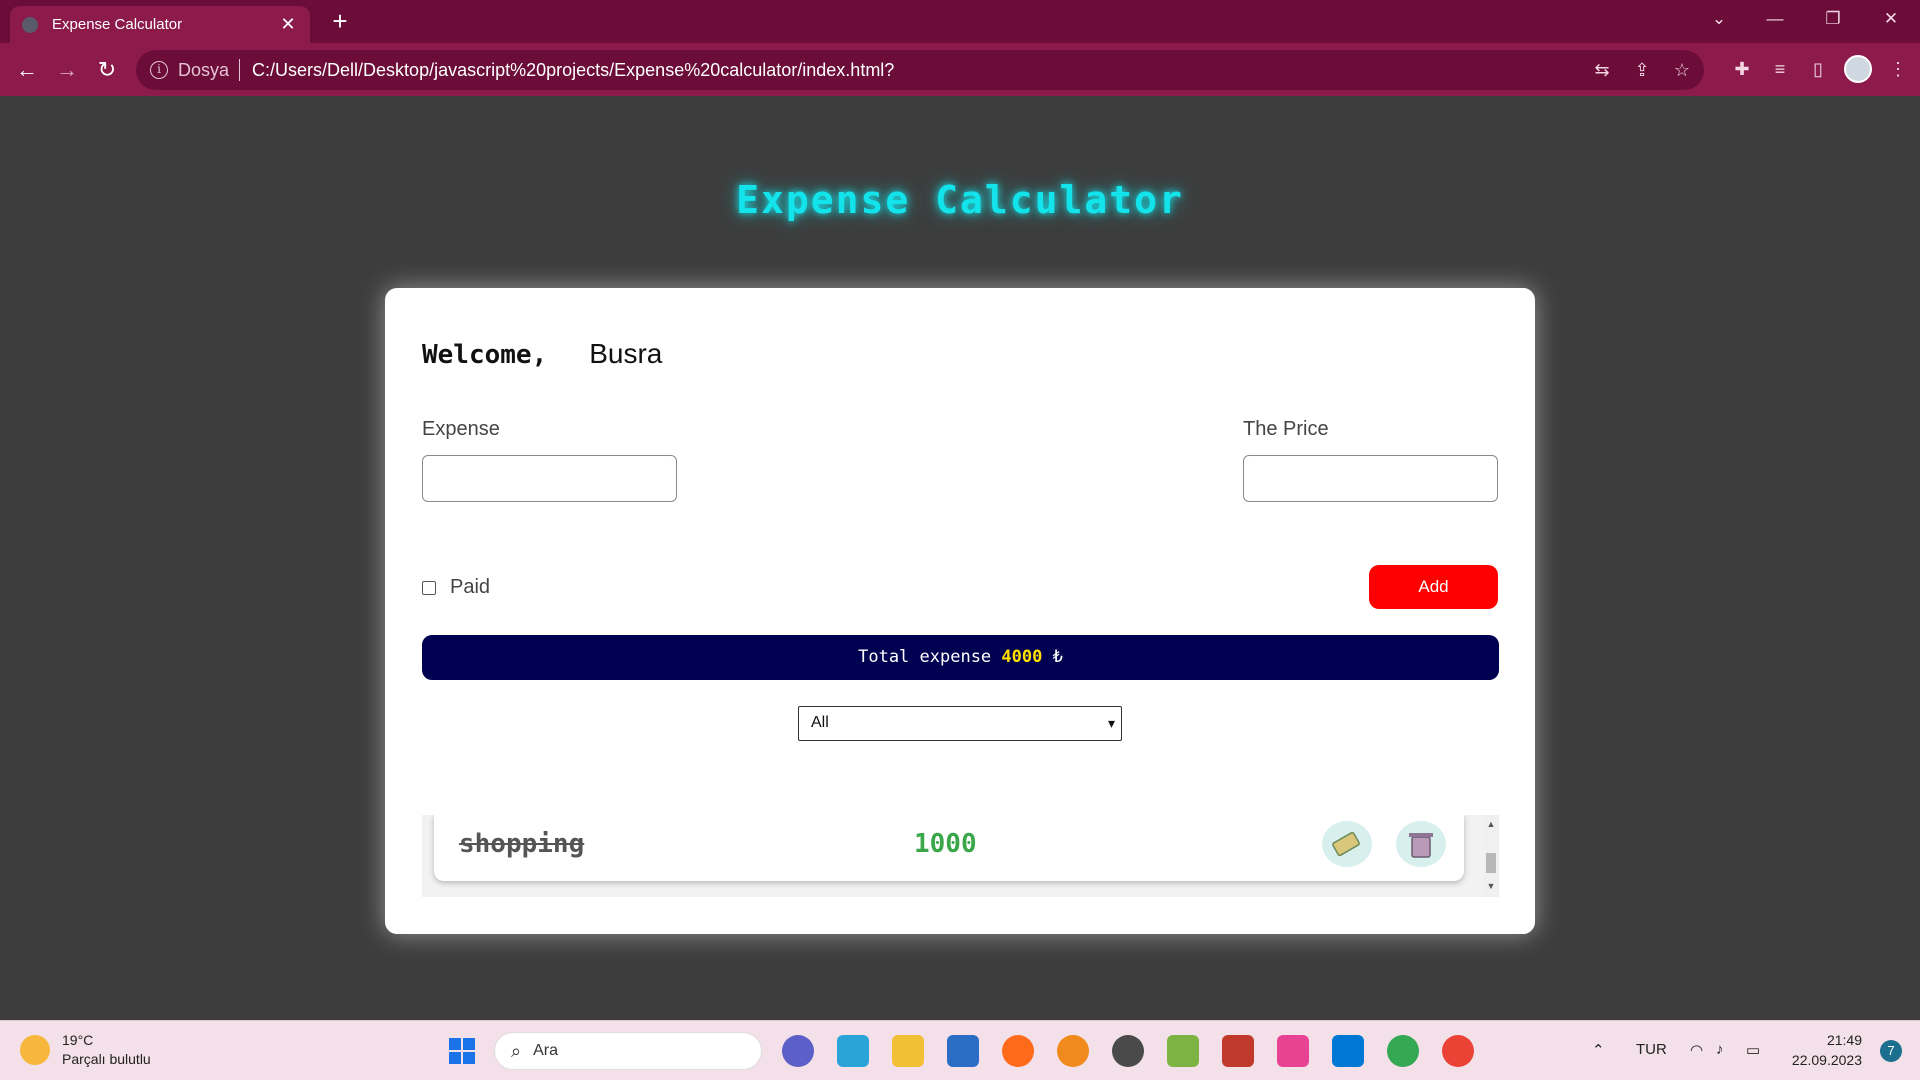  I want to click on welcome-label: Welcome,, so click(485, 355).